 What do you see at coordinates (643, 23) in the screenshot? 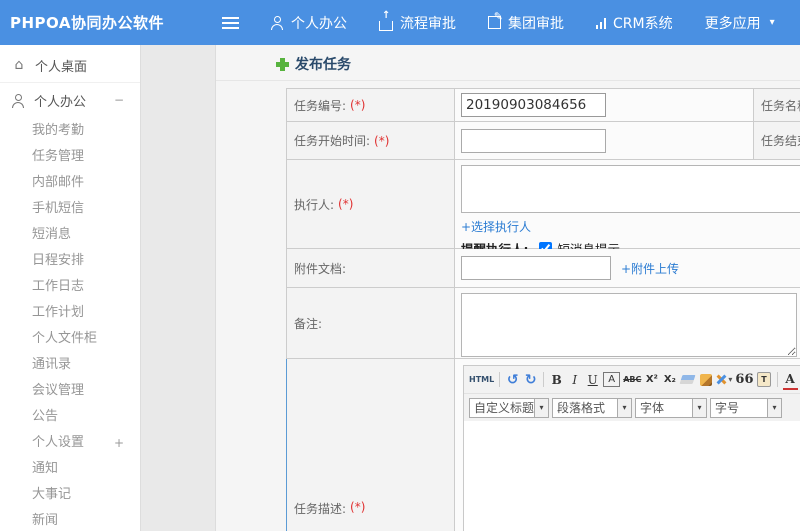
I see `tab-label: CRM系统` at bounding box center [643, 23].